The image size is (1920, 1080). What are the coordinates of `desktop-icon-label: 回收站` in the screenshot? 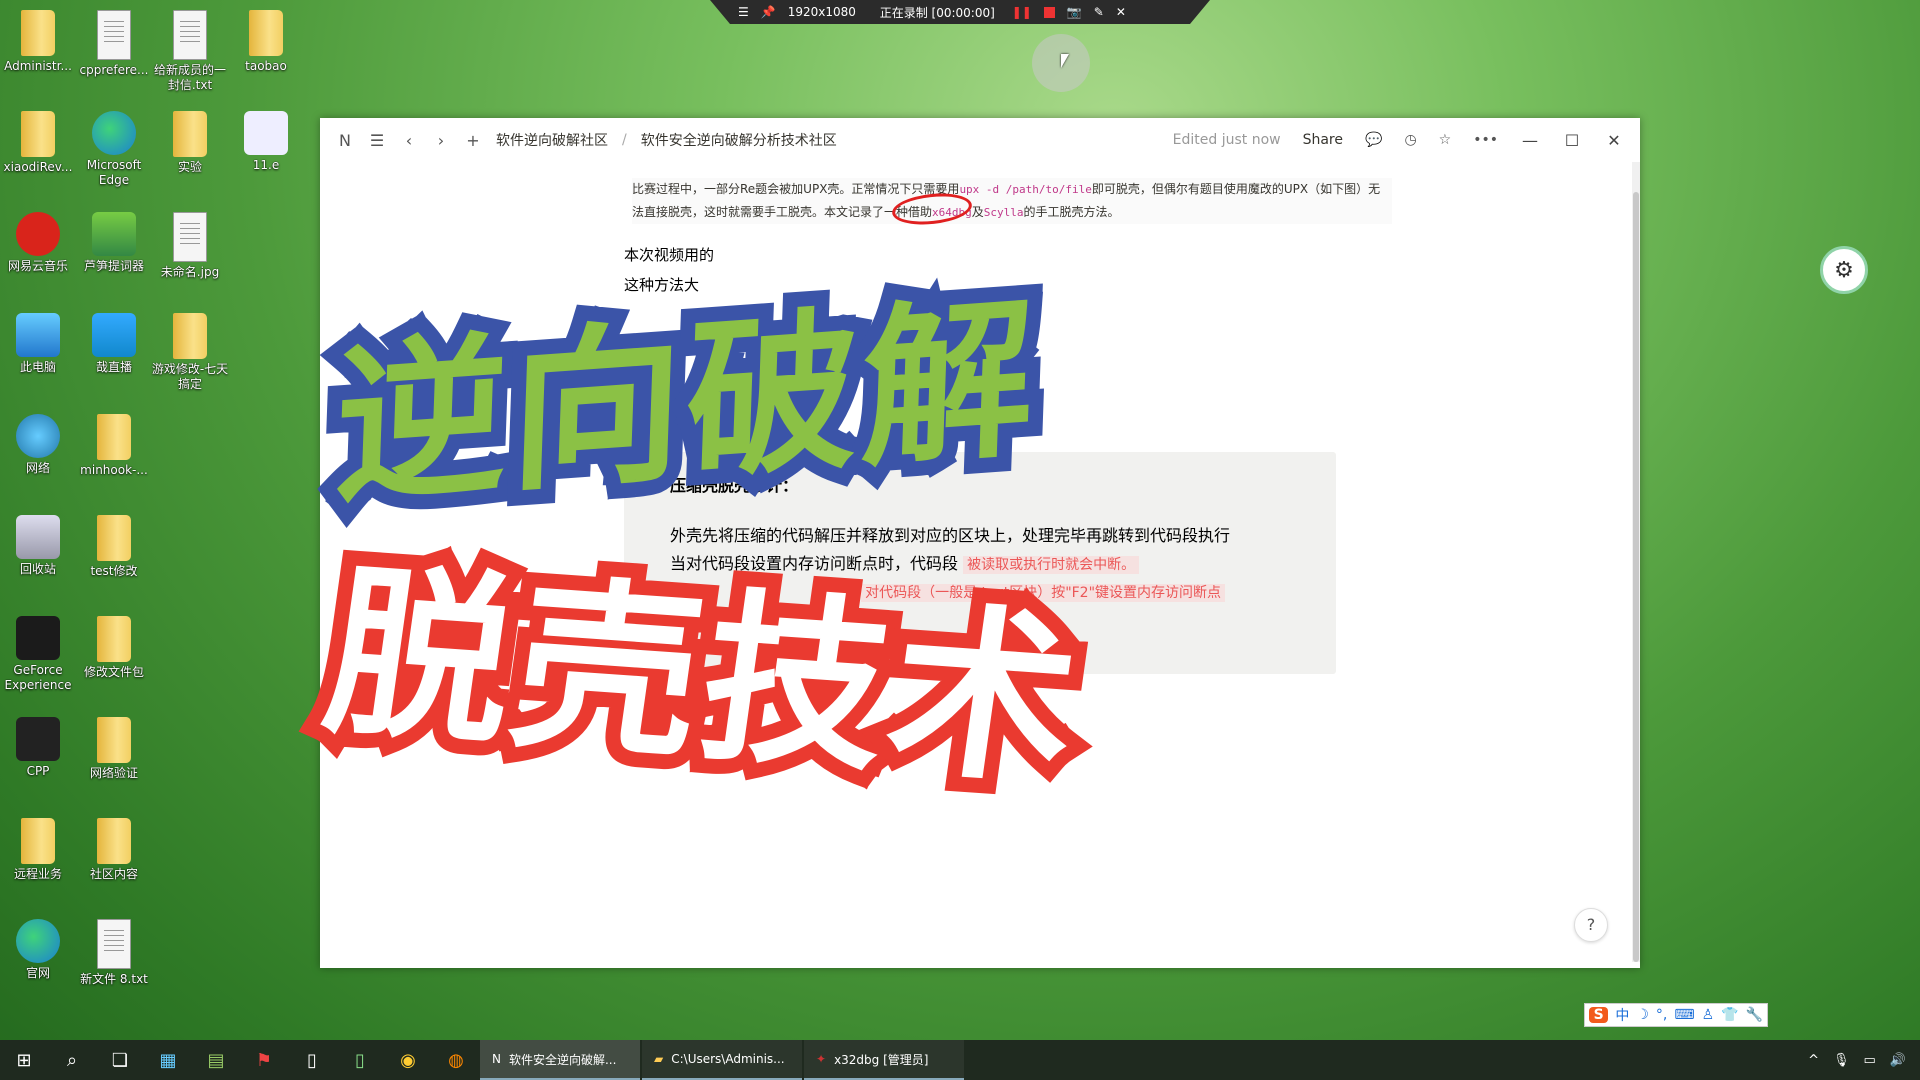 It's located at (37, 569).